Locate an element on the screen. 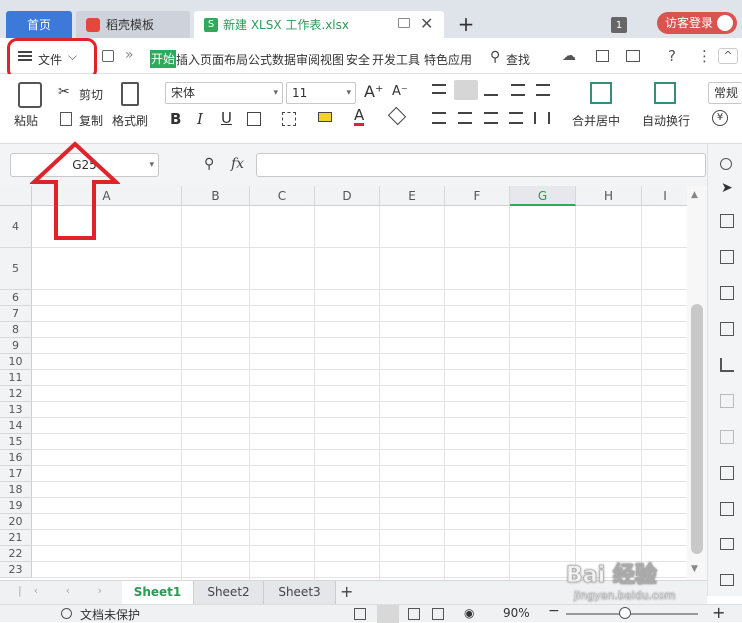 The height and width of the screenshot is (623, 742). currency-icon: ¥ is located at coordinates (720, 118).